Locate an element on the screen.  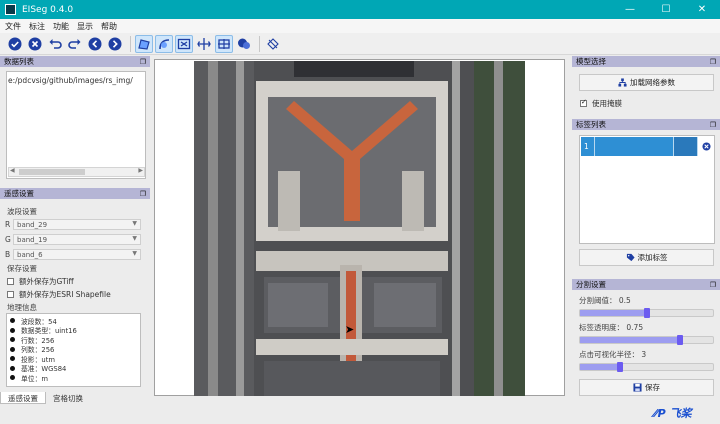
delete-label-icon is located at coordinates (706, 146).